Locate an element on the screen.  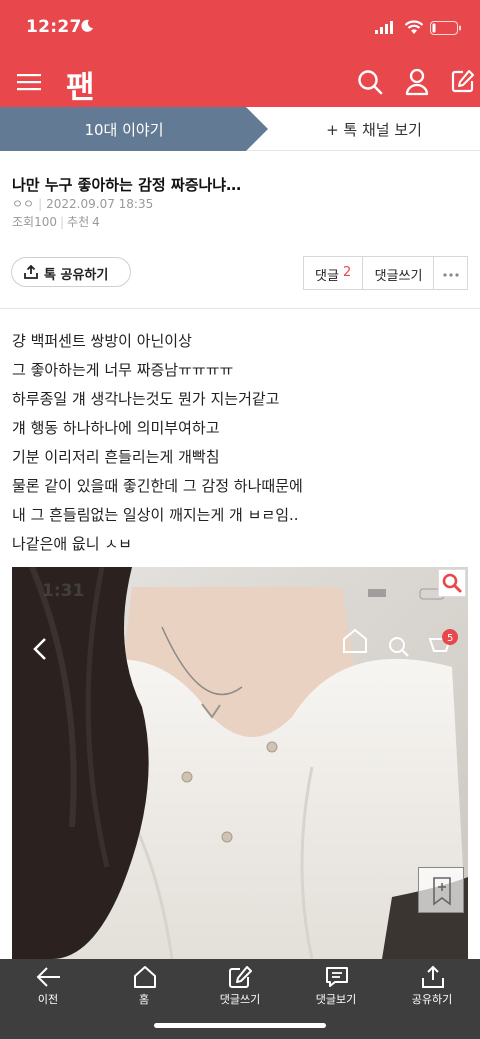
channel-bar: 10대 이야기 + 톡 채널 보기 is located at coordinates (240, 129).